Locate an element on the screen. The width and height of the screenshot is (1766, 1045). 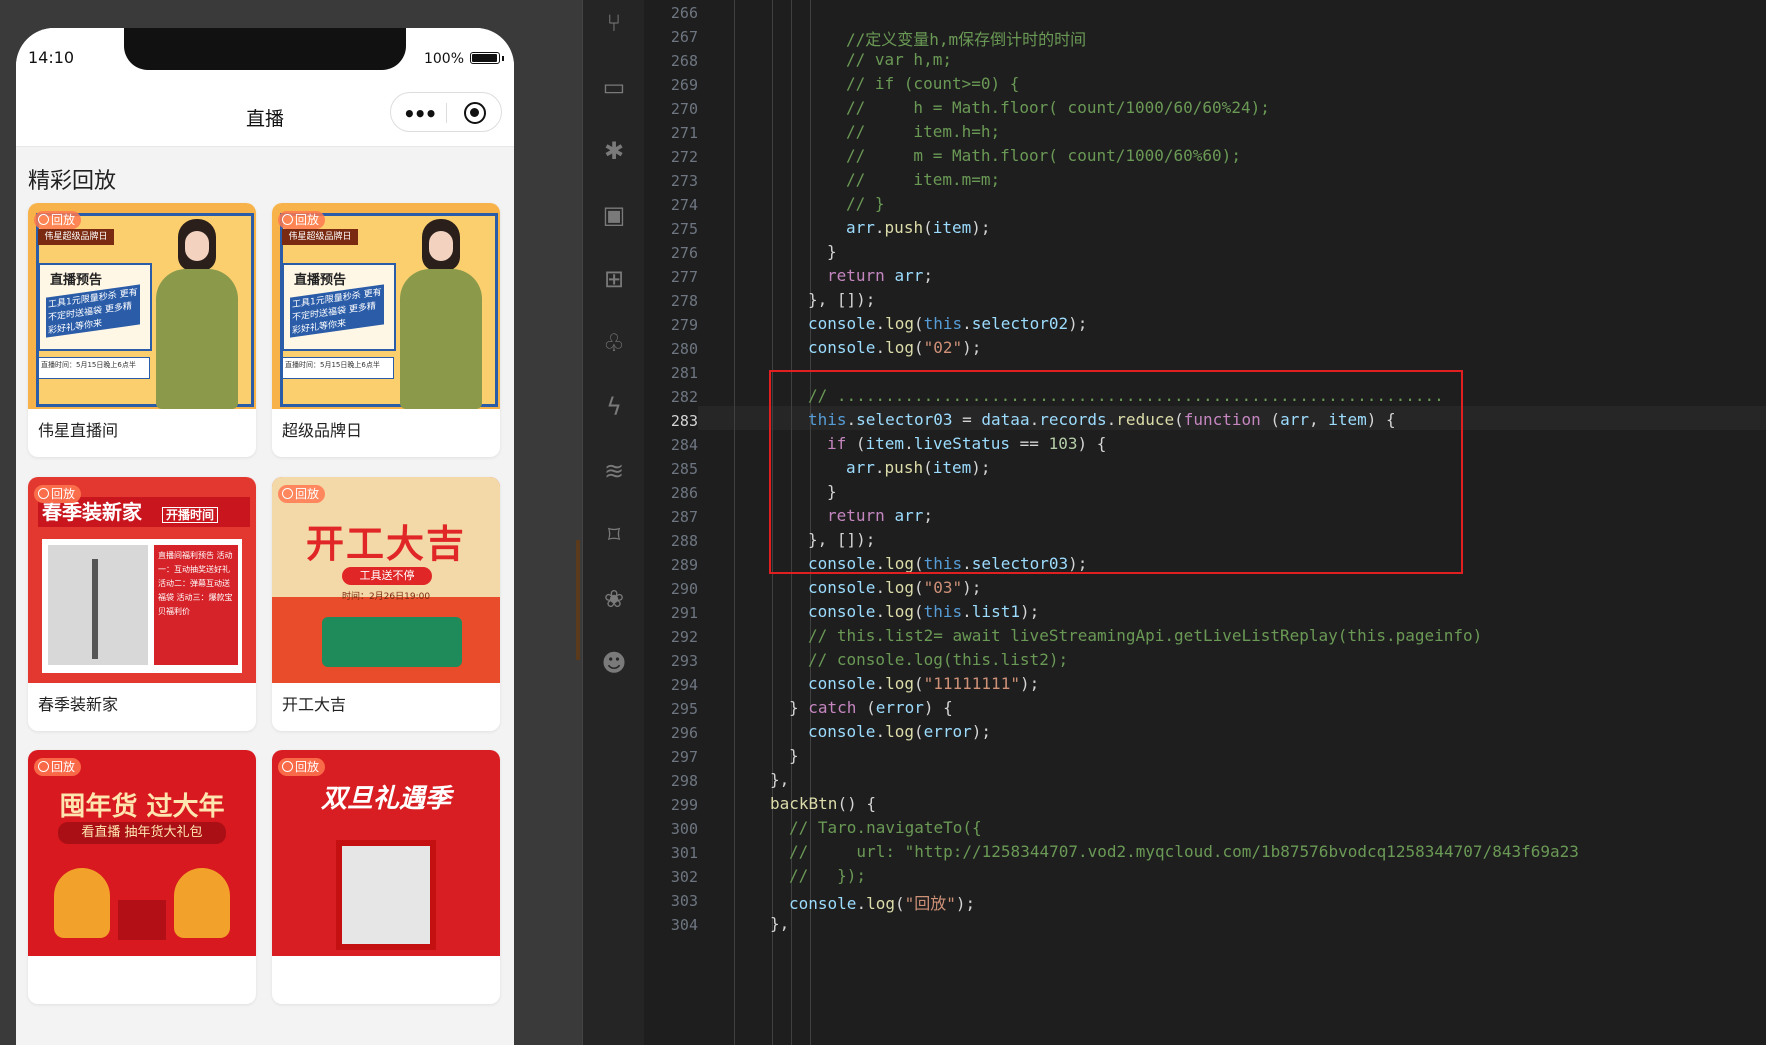
code-line: // } is located at coordinates (865, 203).